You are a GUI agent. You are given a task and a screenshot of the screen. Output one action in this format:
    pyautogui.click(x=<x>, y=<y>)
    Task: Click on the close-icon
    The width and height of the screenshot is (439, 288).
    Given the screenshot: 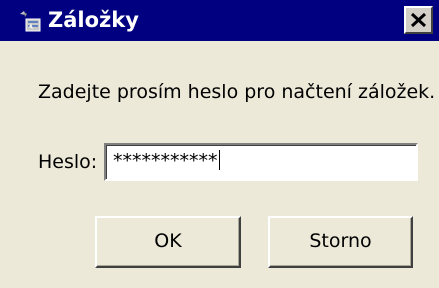 What is the action you would take?
    pyautogui.click(x=418, y=20)
    